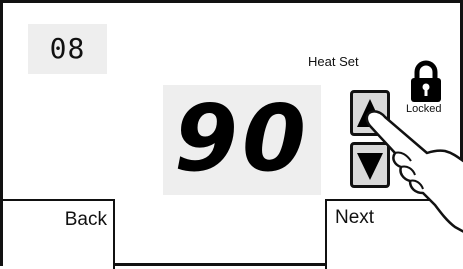 This screenshot has height=269, width=463. I want to click on temperature-display: 90, so click(242, 140).